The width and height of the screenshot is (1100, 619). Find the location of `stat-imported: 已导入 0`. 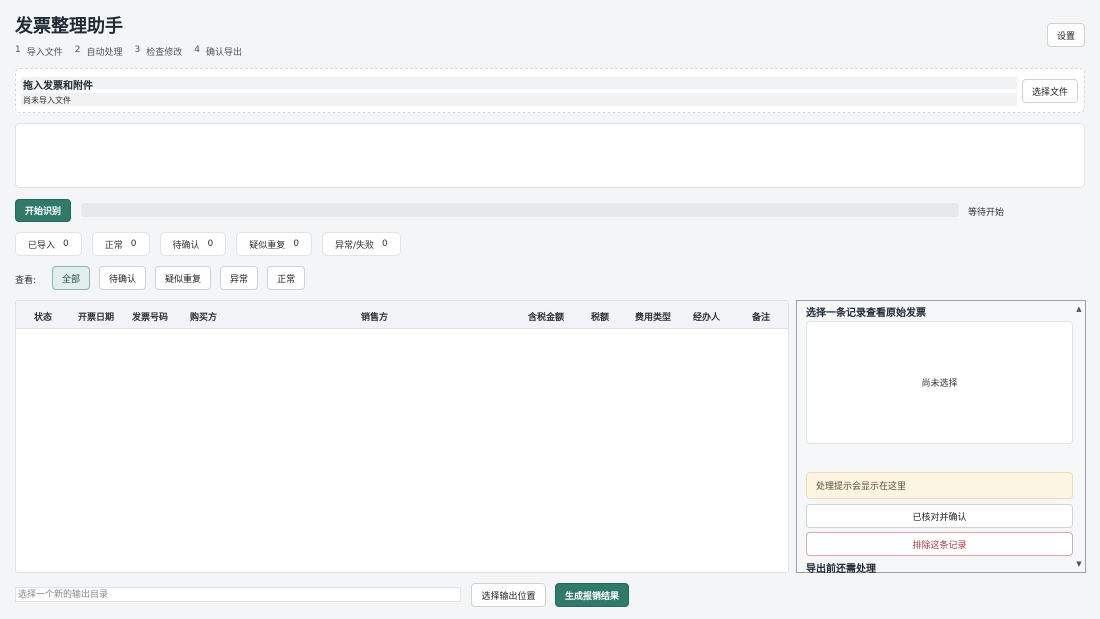

stat-imported: 已导入 0 is located at coordinates (48, 244).